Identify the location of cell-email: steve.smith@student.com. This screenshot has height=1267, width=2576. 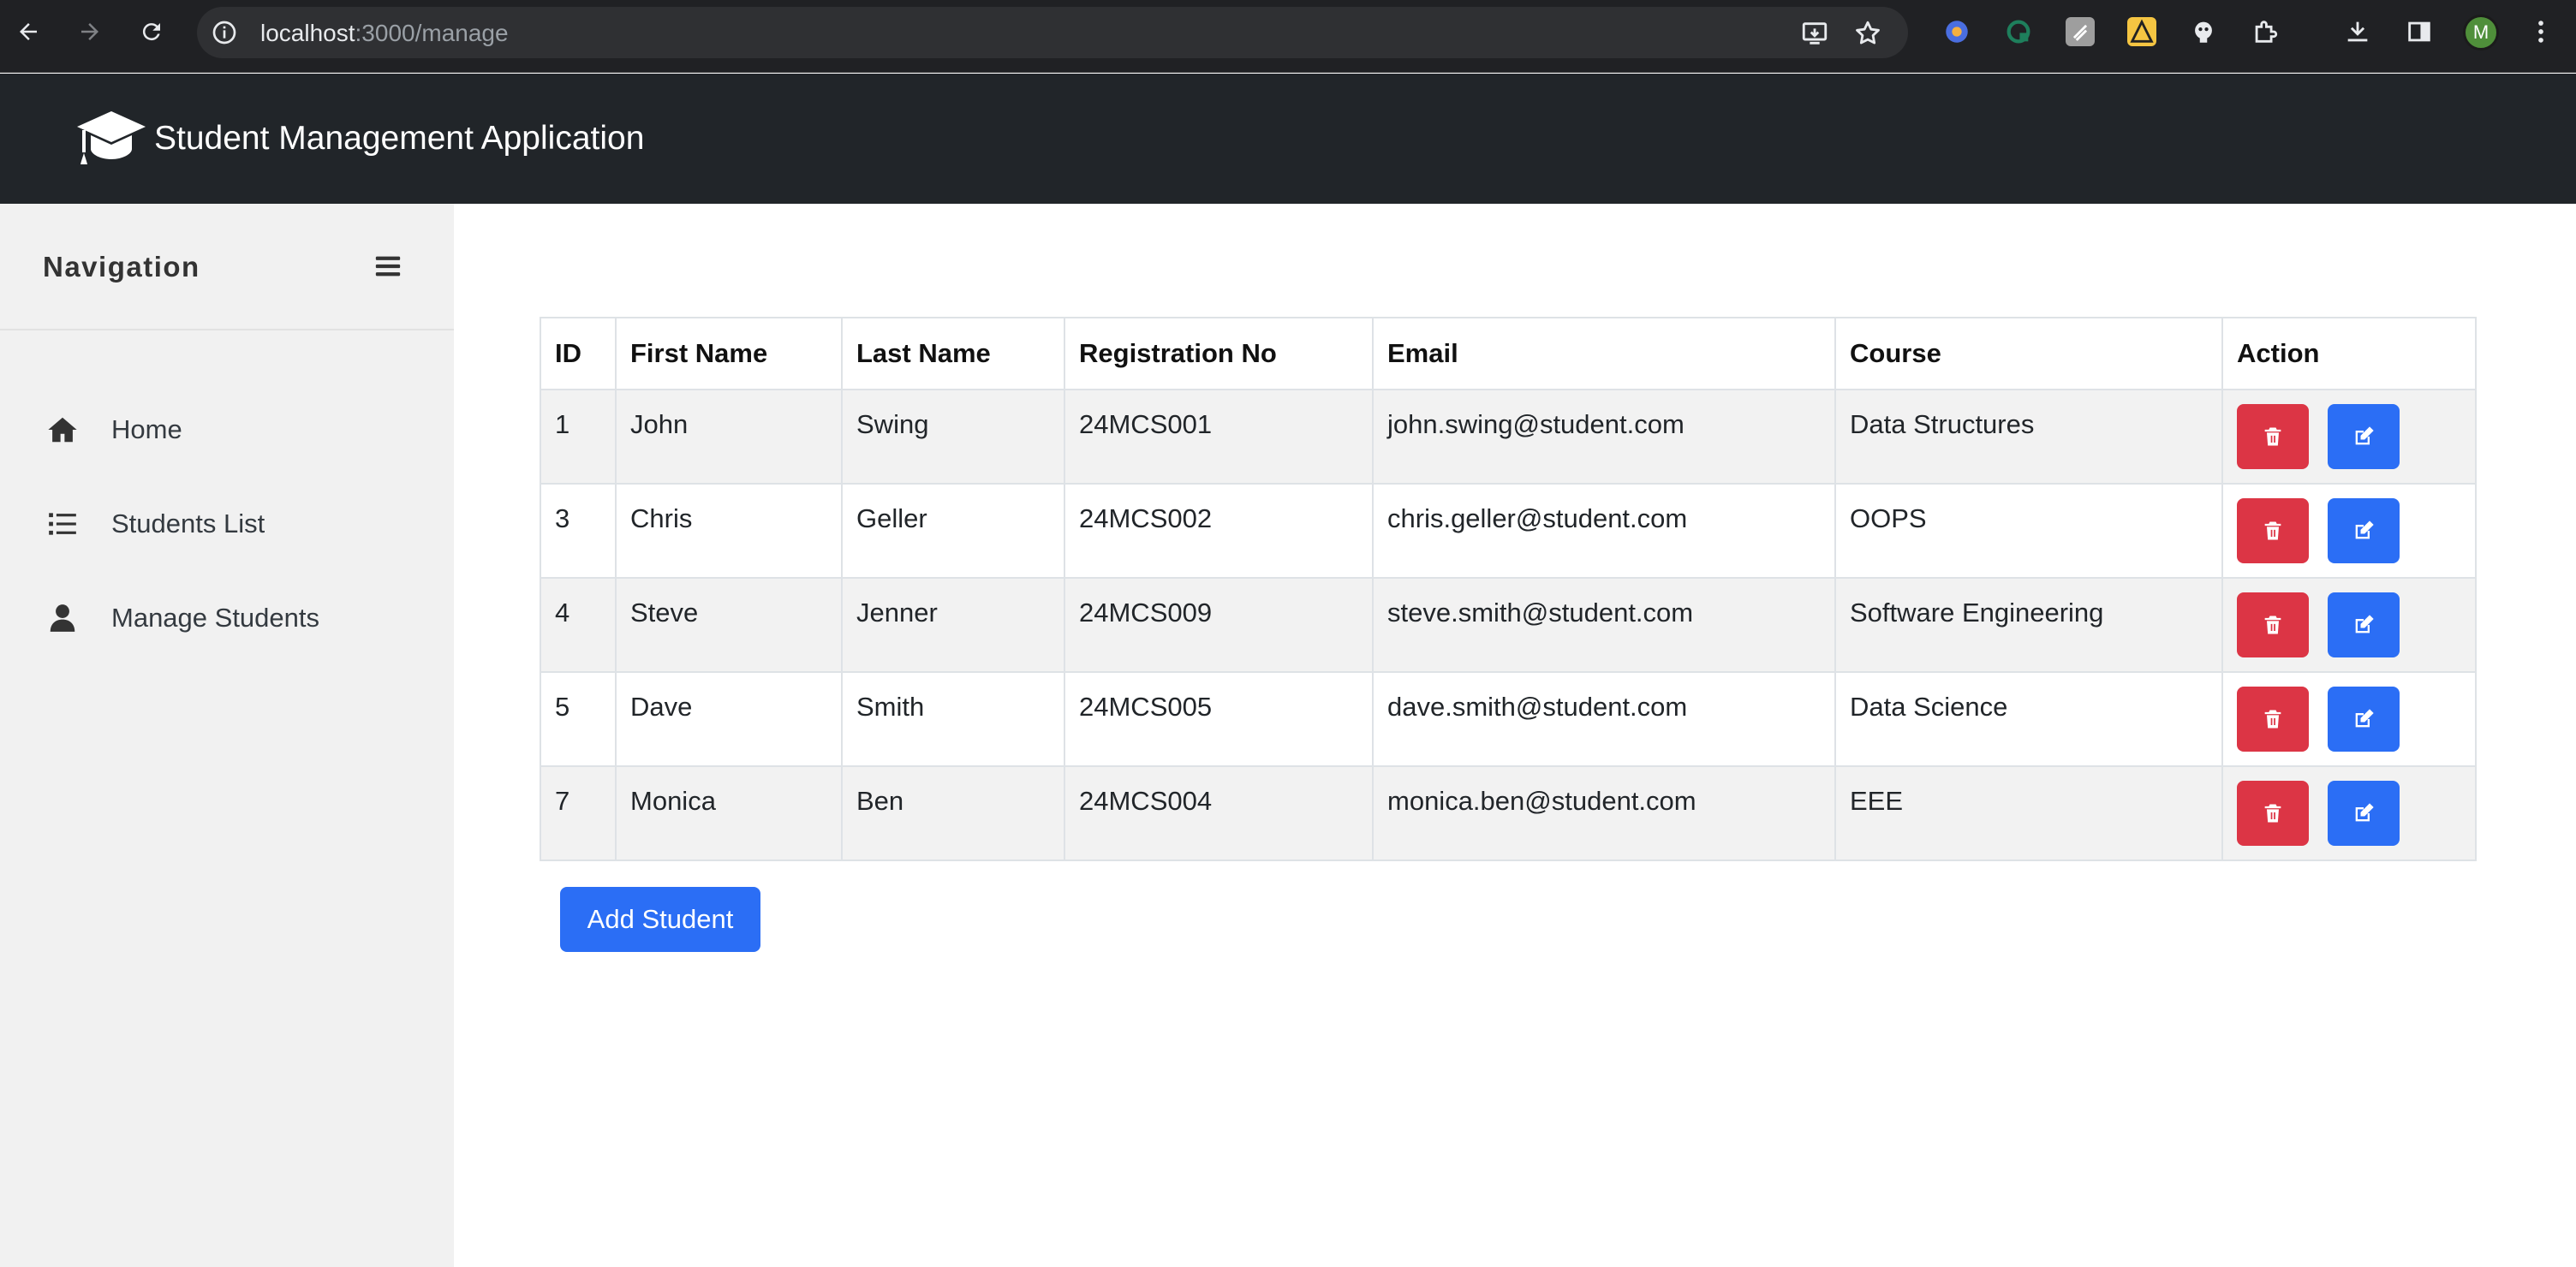
(1604, 625).